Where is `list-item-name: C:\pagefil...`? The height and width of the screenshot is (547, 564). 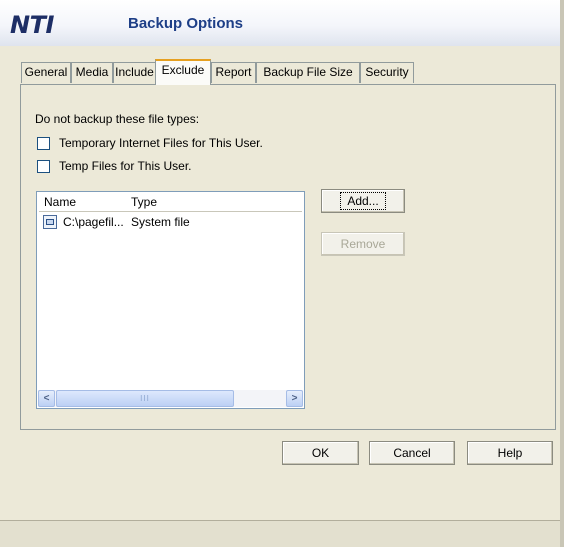
list-item-name: C:\pagefil... is located at coordinates (93, 222).